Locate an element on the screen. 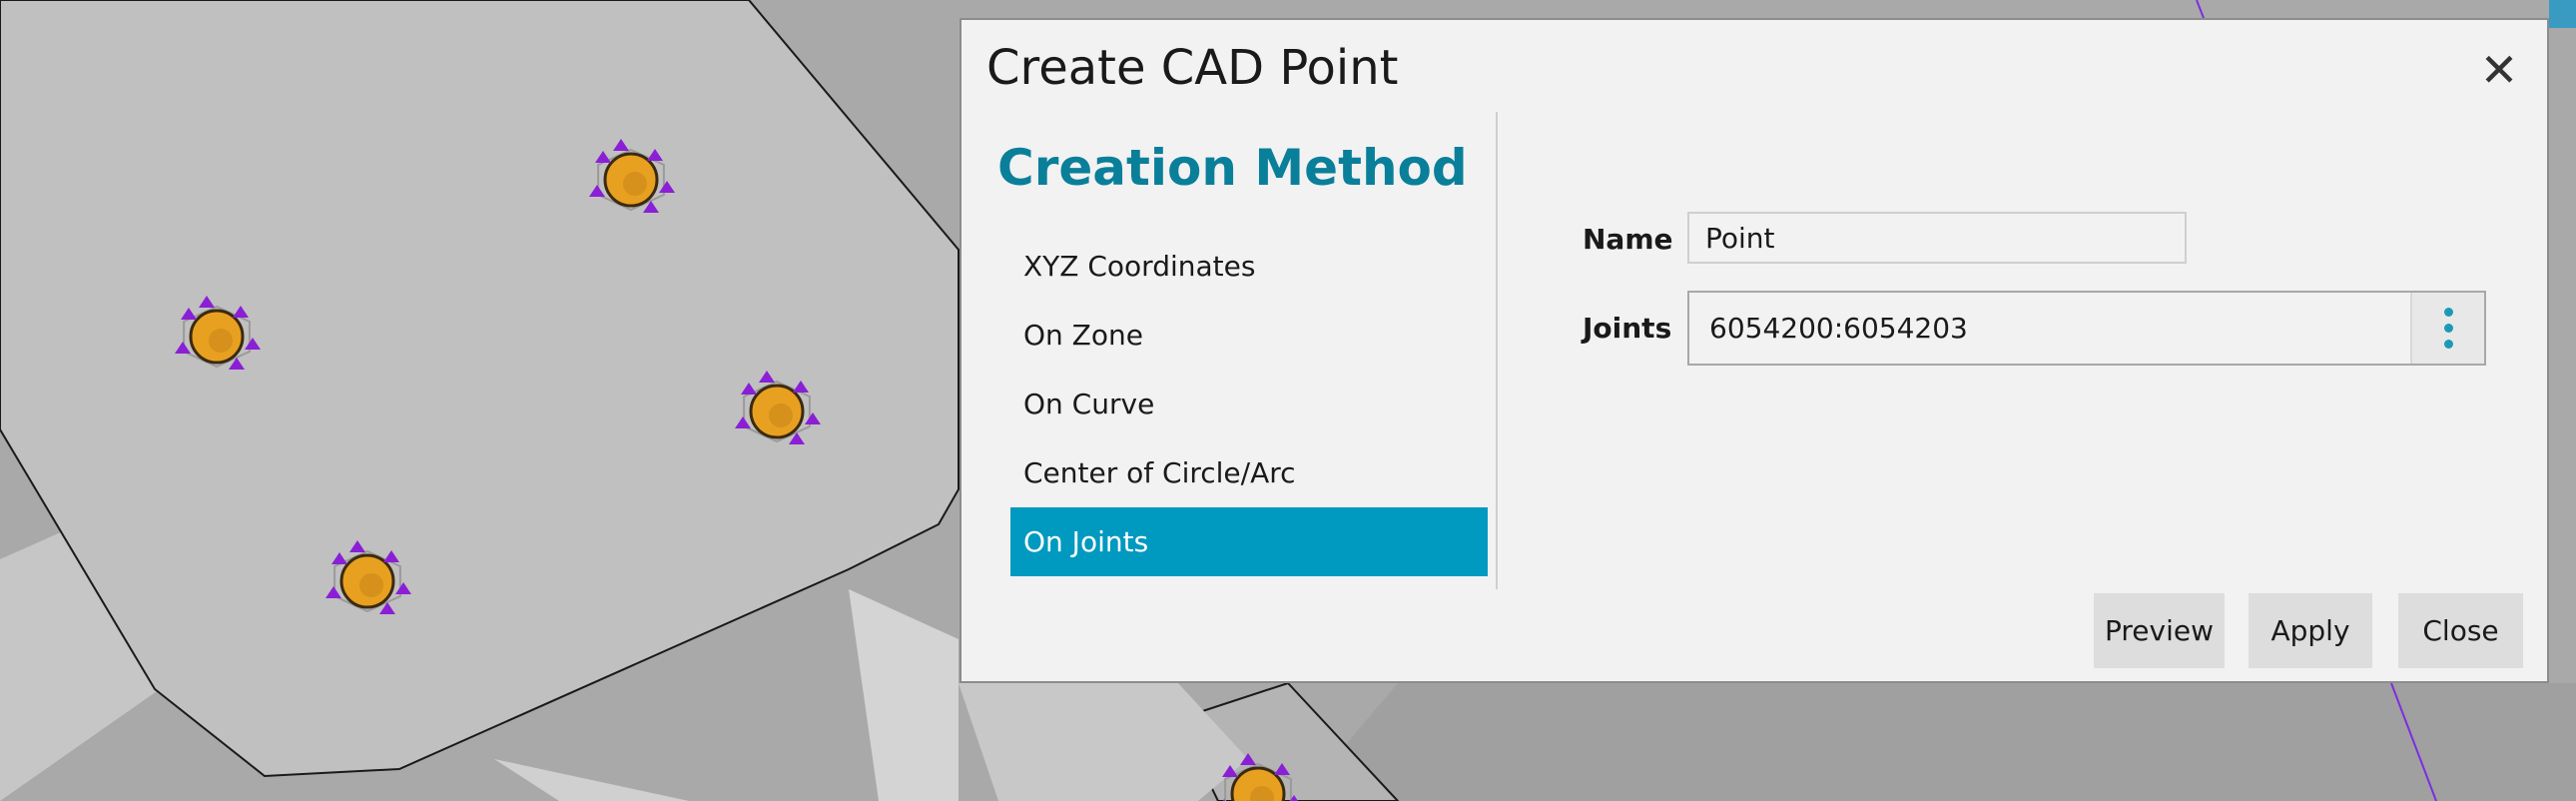 The image size is (2576, 801). joints-field is located at coordinates (2086, 328).